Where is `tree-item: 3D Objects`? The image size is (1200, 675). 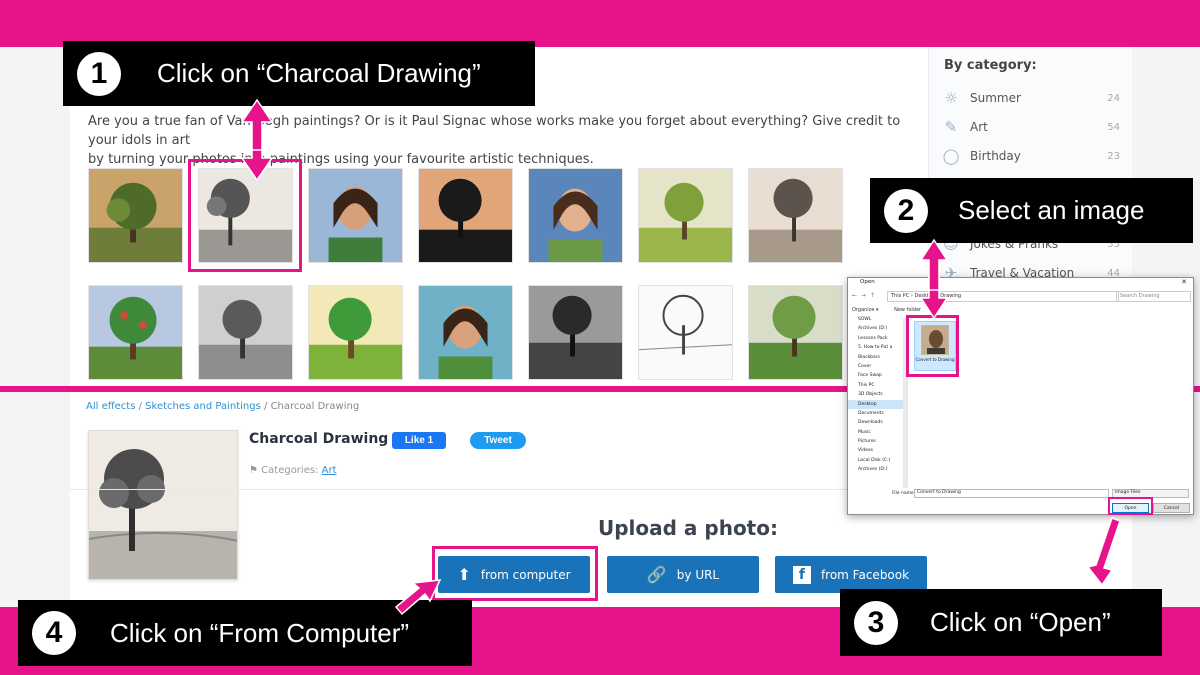
tree-item: 3D Objects is located at coordinates (877, 394).